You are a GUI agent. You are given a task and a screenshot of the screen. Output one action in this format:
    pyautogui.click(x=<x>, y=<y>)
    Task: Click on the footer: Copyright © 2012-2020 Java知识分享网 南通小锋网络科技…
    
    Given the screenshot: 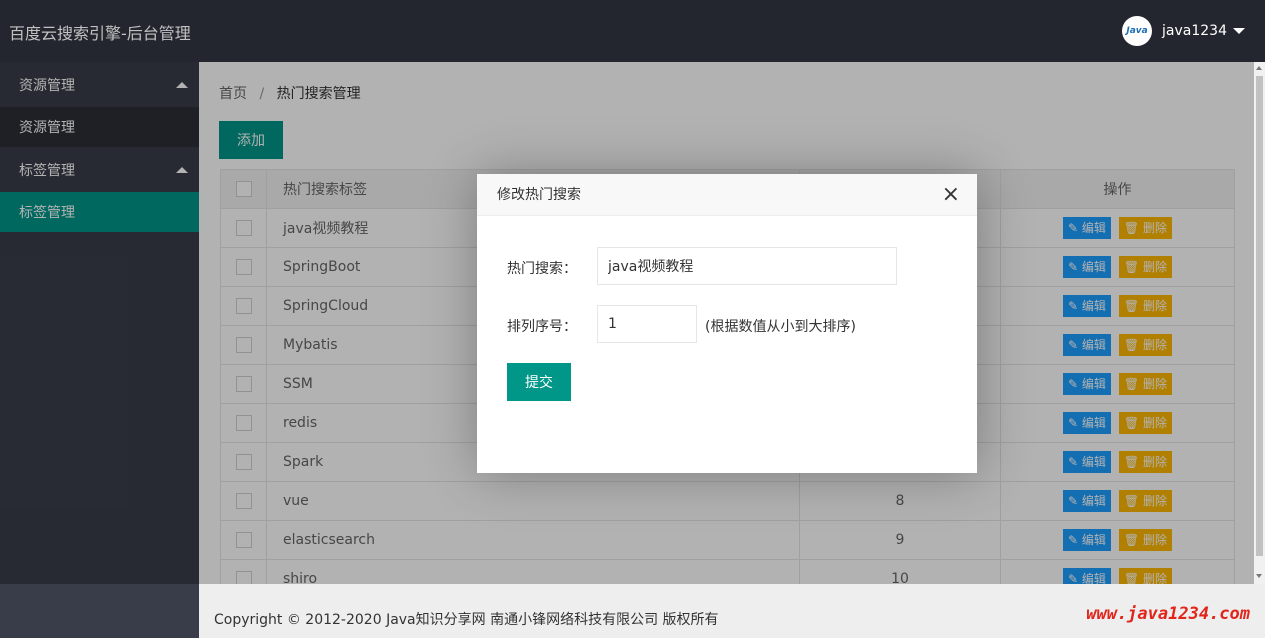 What is the action you would take?
    pyautogui.click(x=732, y=611)
    